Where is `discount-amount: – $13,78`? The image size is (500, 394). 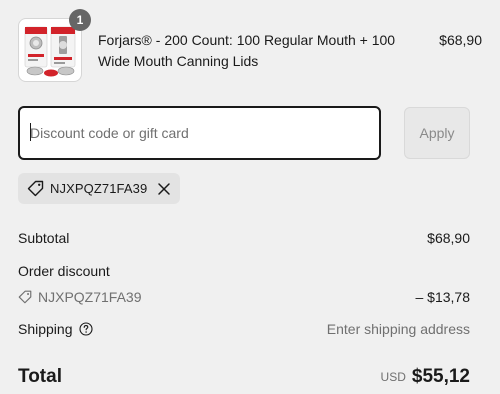 discount-amount: – $13,78 is located at coordinates (443, 297).